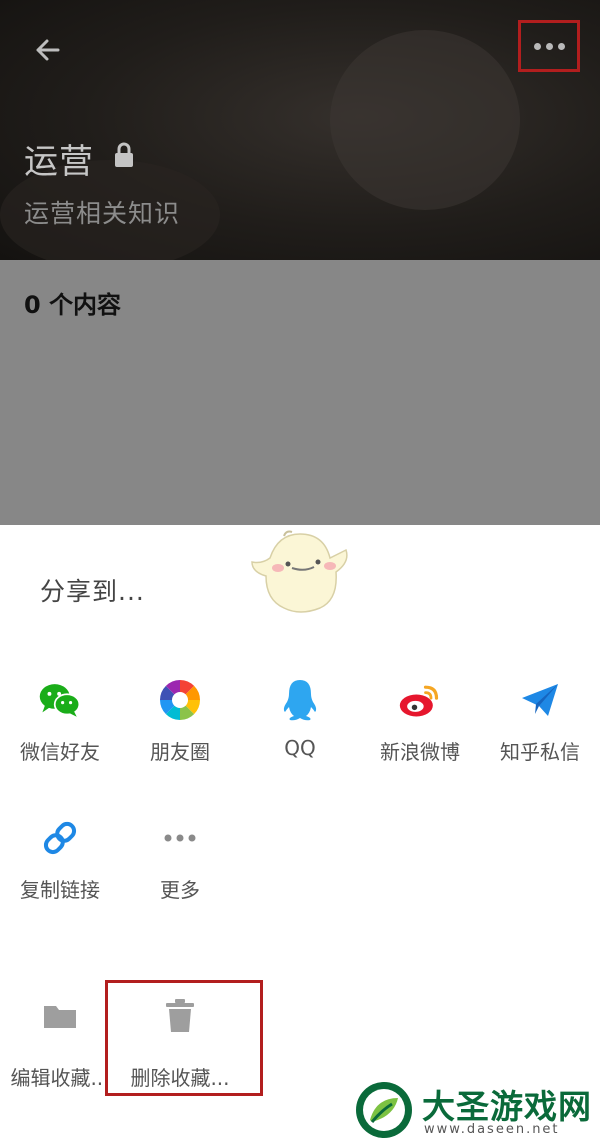 The width and height of the screenshot is (600, 1142). What do you see at coordinates (420, 752) in the screenshot?
I see `share-weibo-label: 新浪微博` at bounding box center [420, 752].